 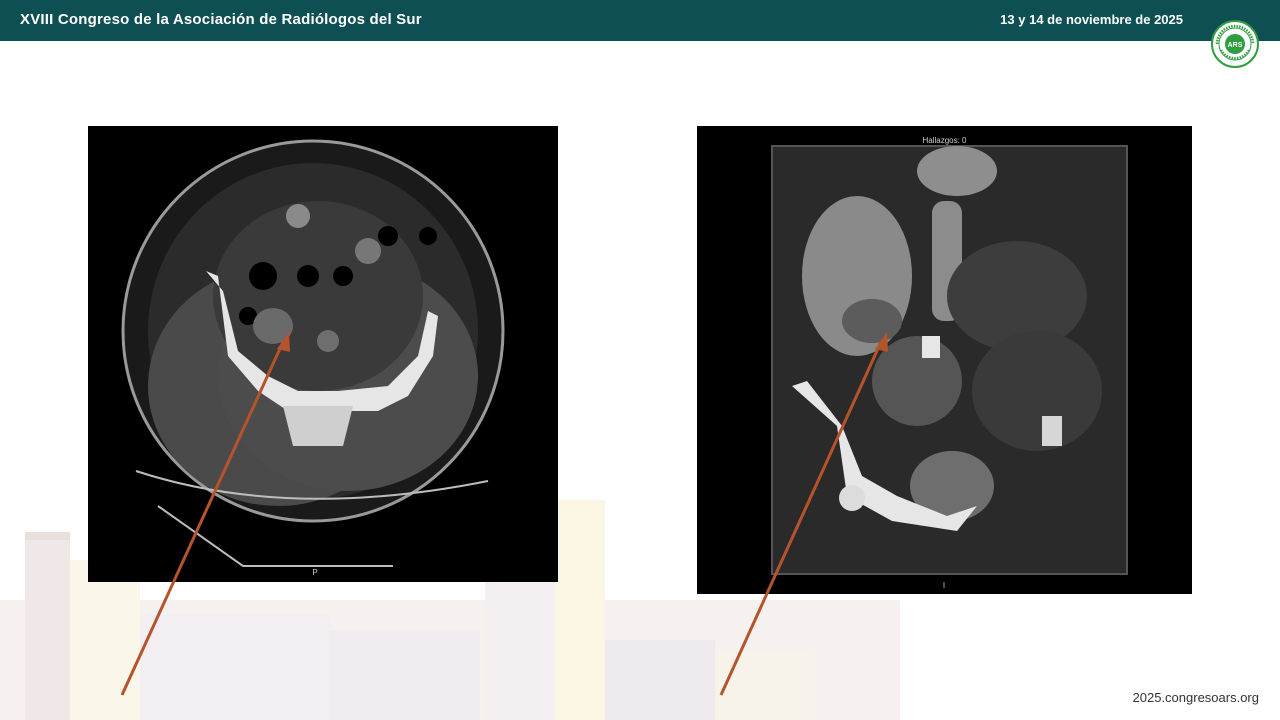 I want to click on ars-logo-seal: ARS, so click(x=1235, y=44).